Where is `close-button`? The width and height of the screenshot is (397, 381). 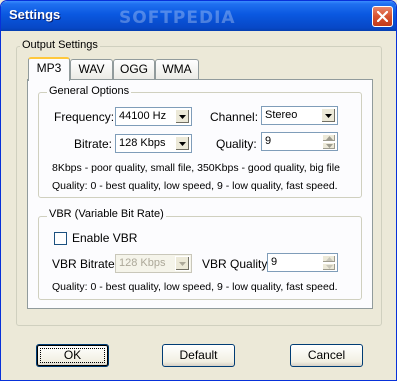
close-button is located at coordinates (382, 16).